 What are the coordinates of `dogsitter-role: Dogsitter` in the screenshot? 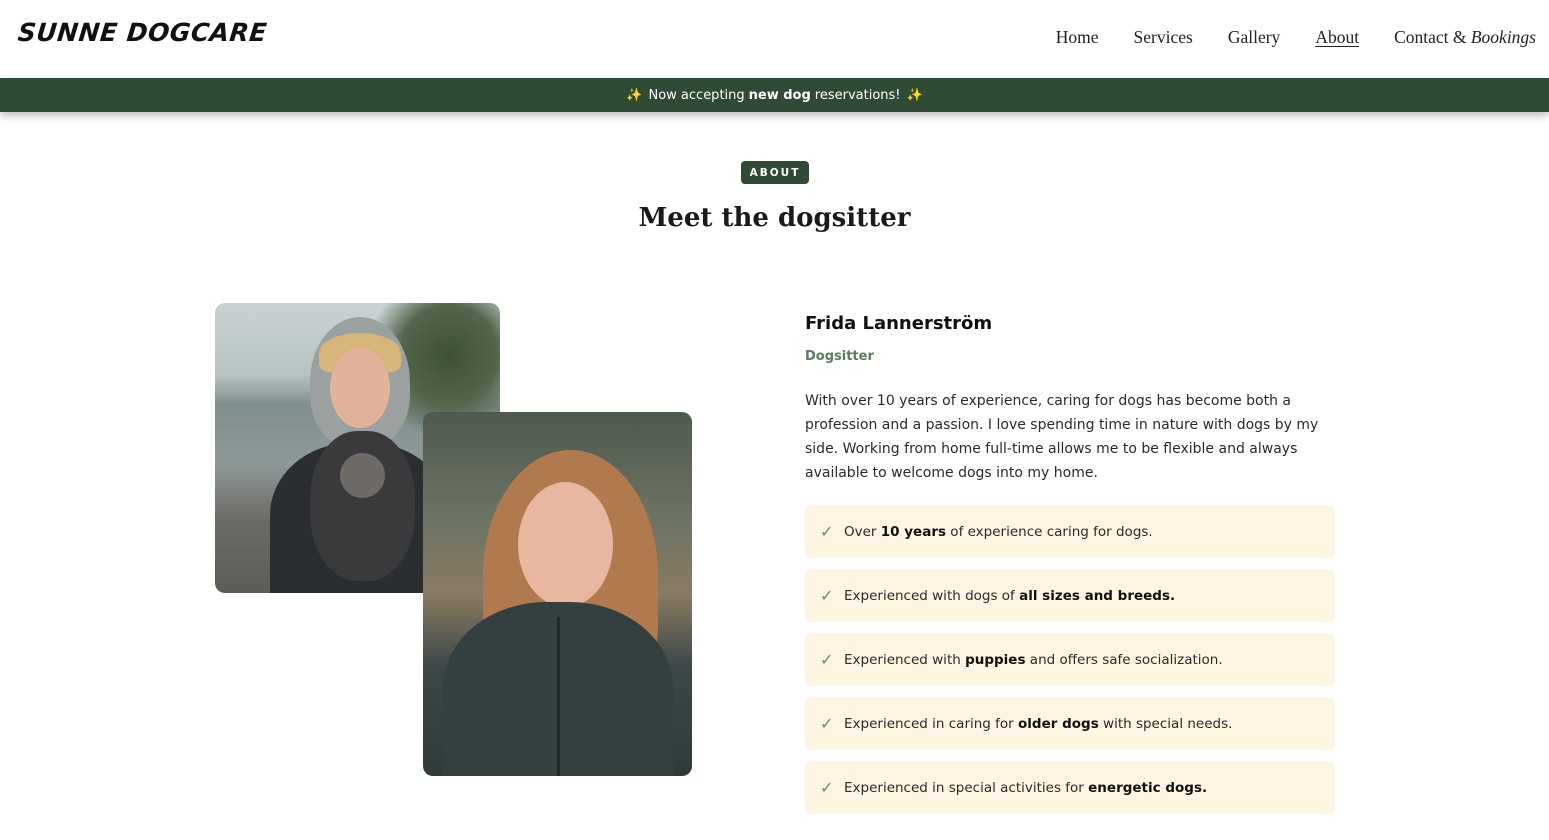 It's located at (839, 356).